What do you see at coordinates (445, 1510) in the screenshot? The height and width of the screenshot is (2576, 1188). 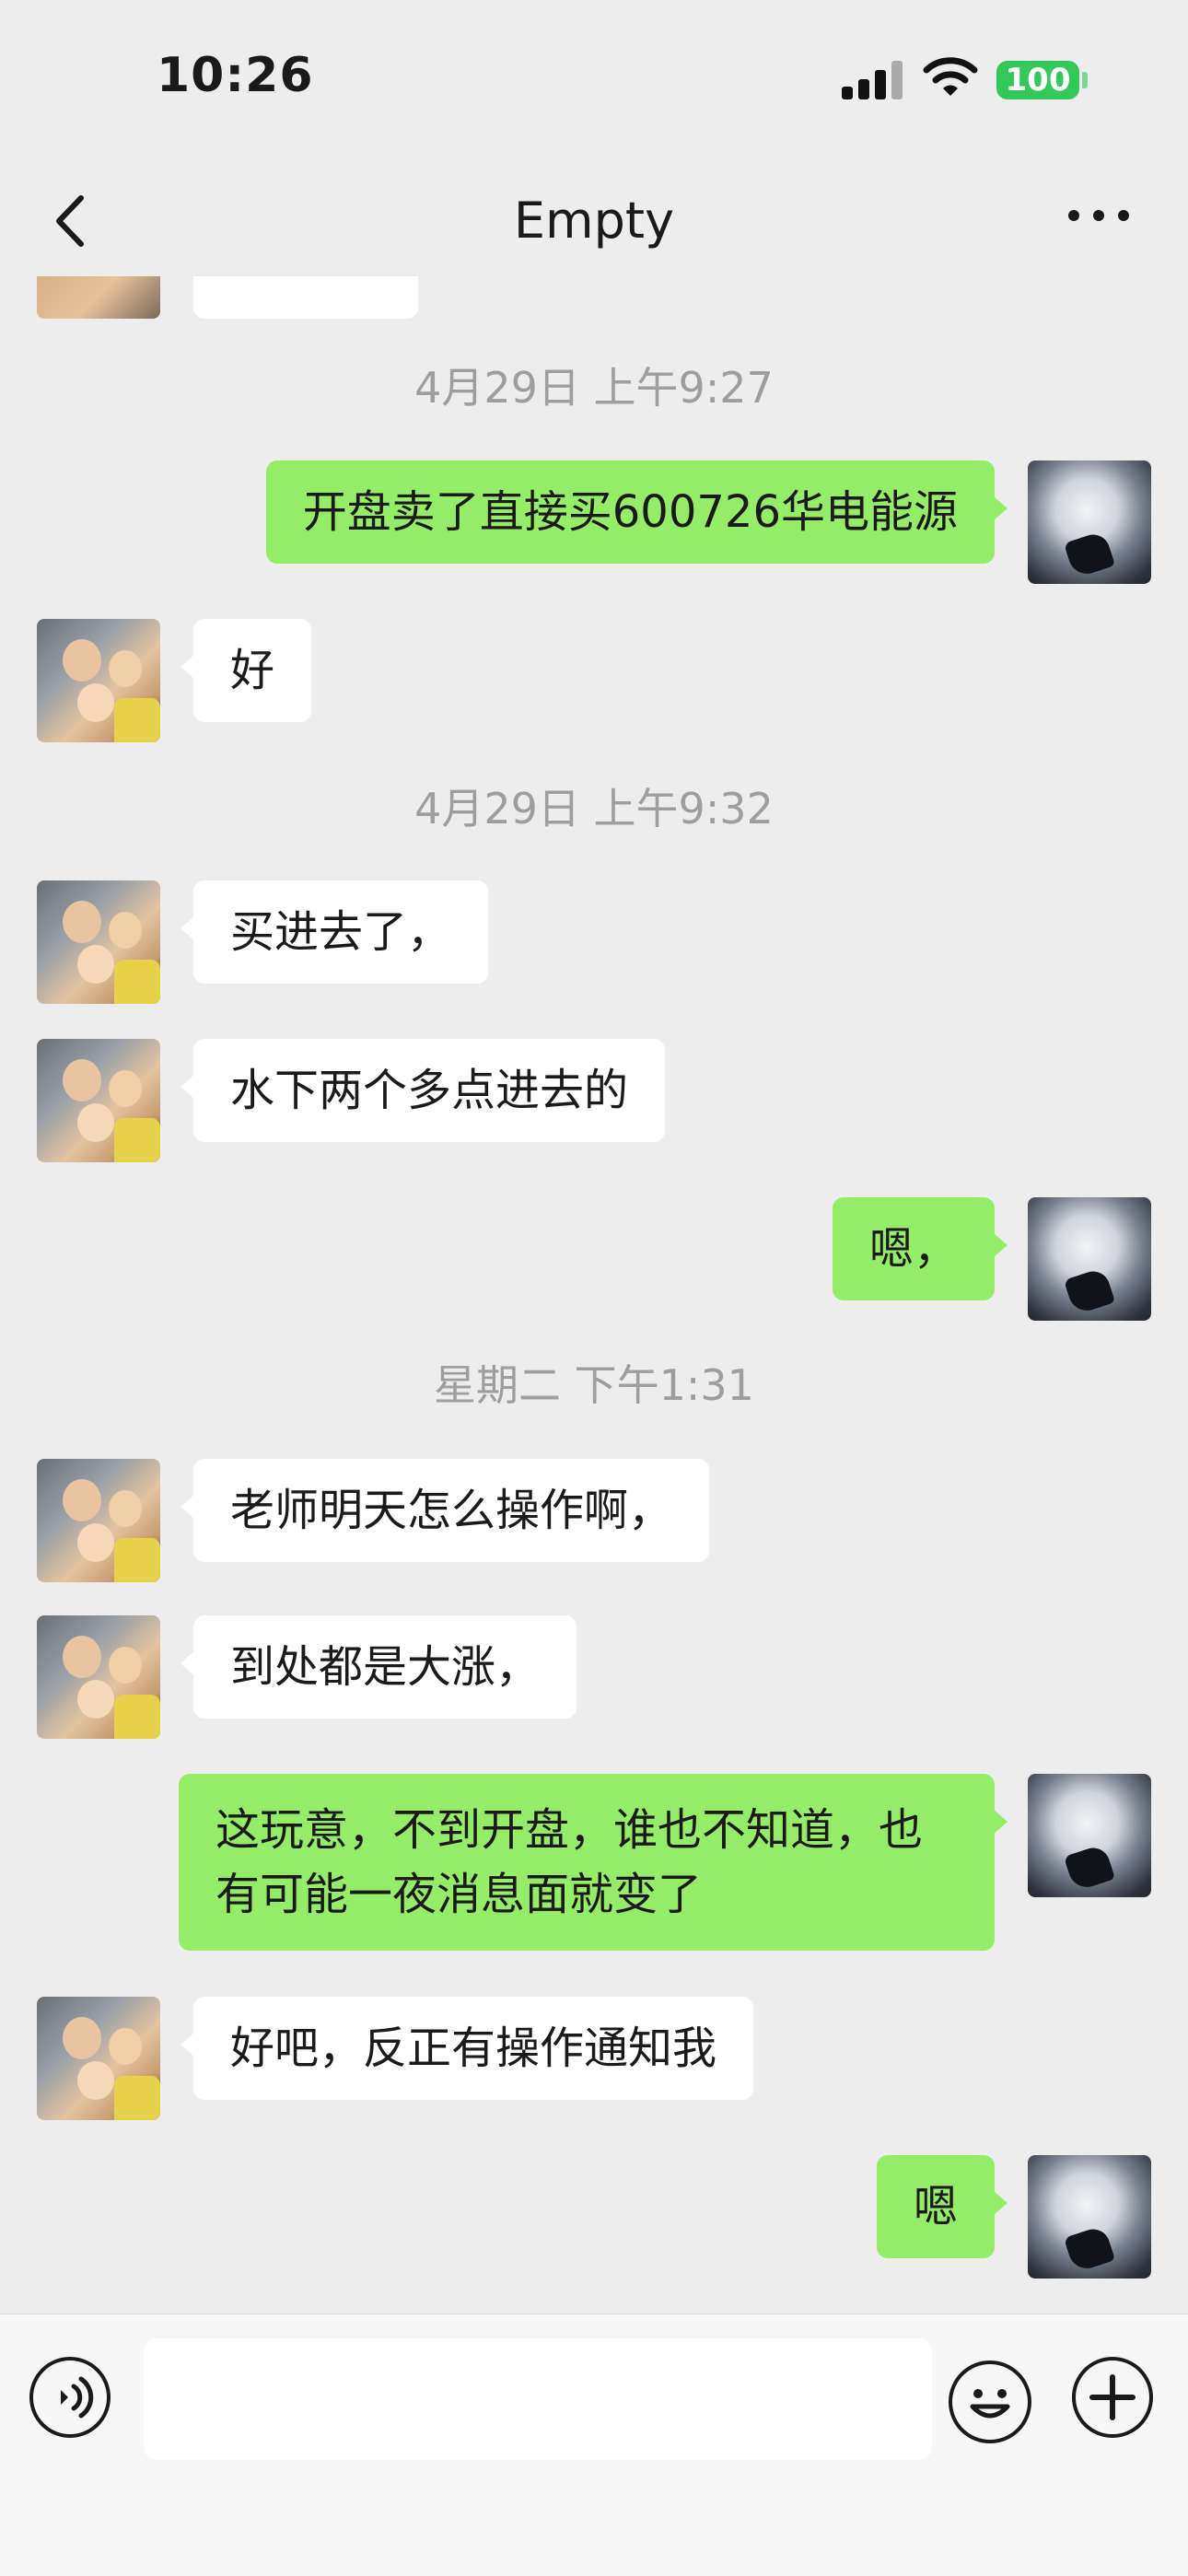 I see `message-bubble-received: 老师明天怎么操作啊，` at bounding box center [445, 1510].